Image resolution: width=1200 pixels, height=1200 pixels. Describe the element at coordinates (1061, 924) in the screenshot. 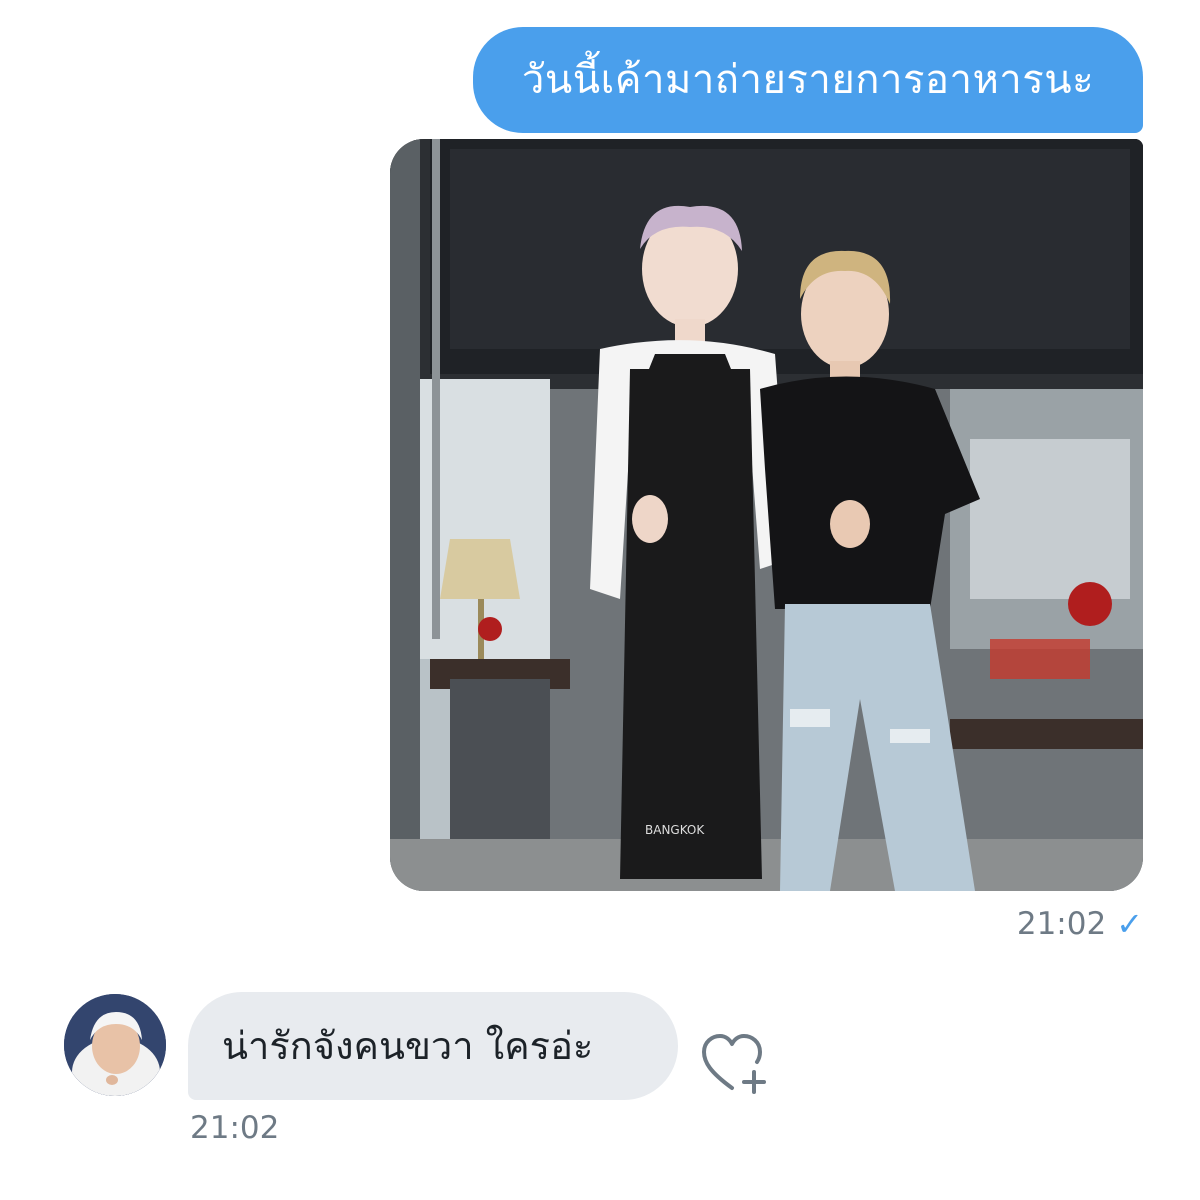

I see `outgoing-timestamp: 21:02` at that location.